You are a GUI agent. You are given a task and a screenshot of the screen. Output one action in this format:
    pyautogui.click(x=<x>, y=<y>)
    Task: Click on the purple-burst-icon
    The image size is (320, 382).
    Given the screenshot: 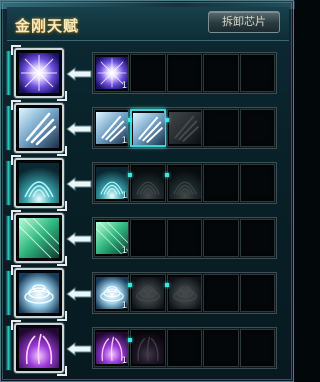 What is the action you would take?
    pyautogui.click(x=39, y=73)
    